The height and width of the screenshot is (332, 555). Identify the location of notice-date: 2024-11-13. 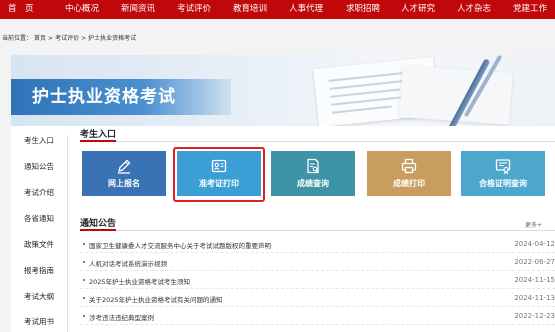
(534, 298).